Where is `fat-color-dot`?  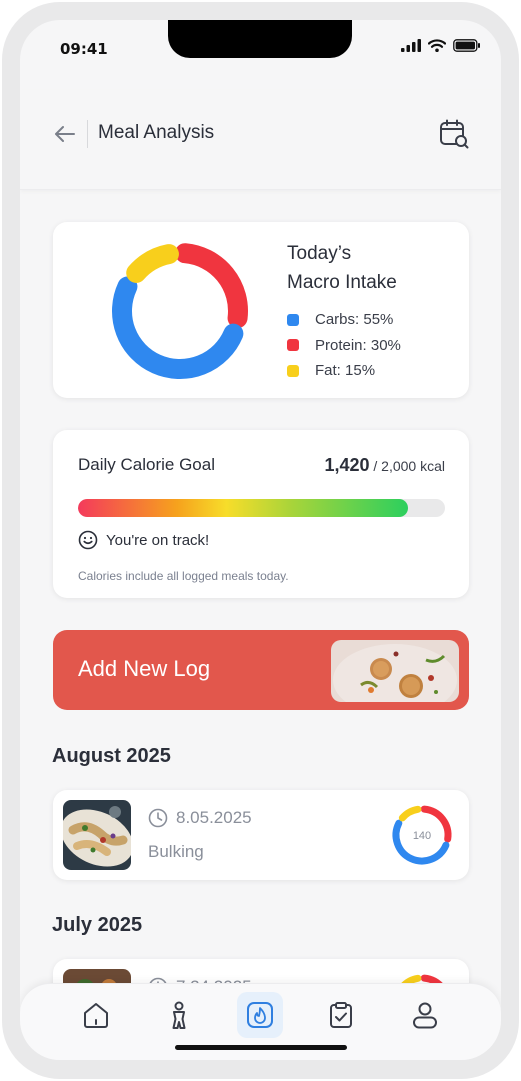
fat-color-dot is located at coordinates (293, 370).